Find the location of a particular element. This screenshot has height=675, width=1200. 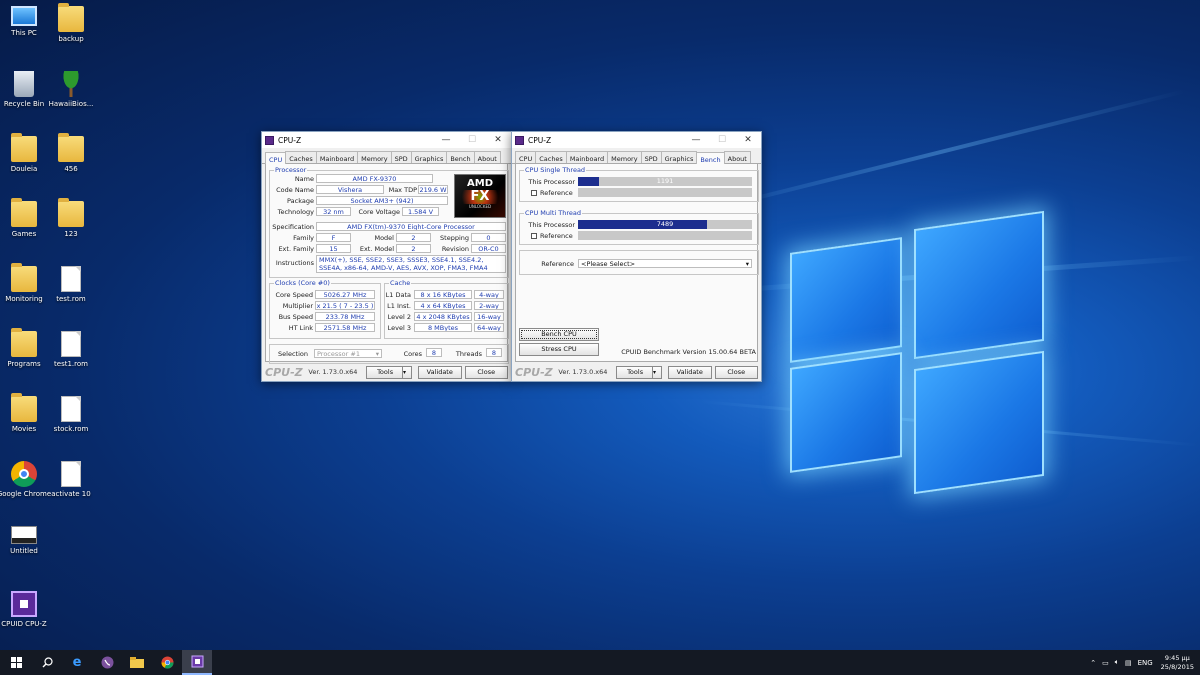

cpuz-icon is located at coordinates (24, 604).